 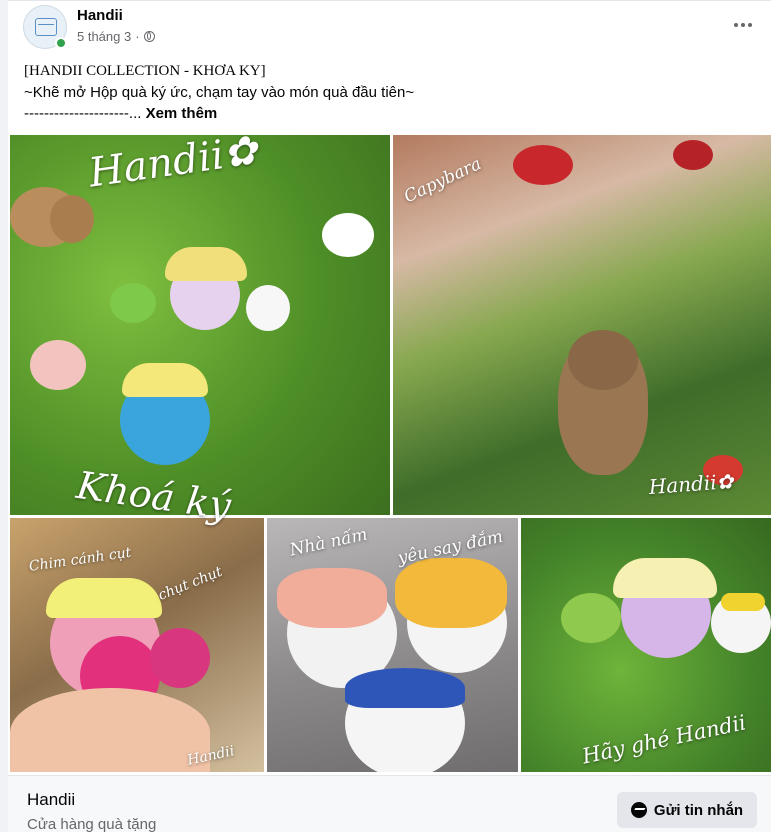 I want to click on send-message-label: Gửi tin nhắn, so click(x=698, y=810).